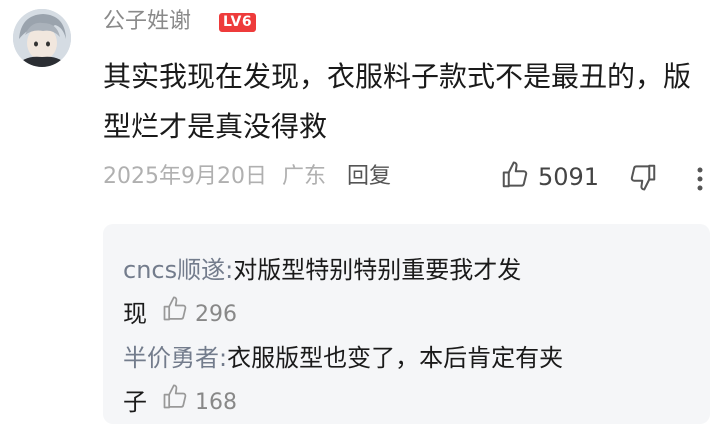 The height and width of the screenshot is (425, 720). Describe the element at coordinates (569, 177) in the screenshot. I see `like-count: 5091` at that location.